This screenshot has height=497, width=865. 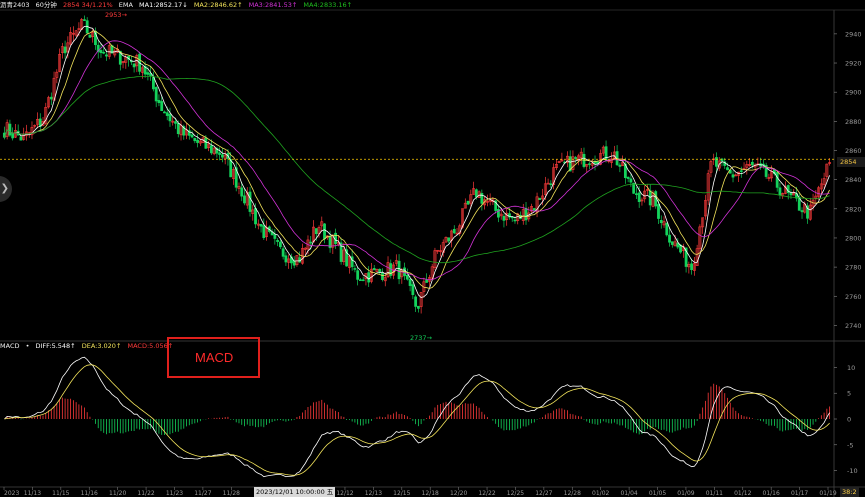 What do you see at coordinates (515, 493) in the screenshot?
I see `time-tick-label: 12/25` at bounding box center [515, 493].